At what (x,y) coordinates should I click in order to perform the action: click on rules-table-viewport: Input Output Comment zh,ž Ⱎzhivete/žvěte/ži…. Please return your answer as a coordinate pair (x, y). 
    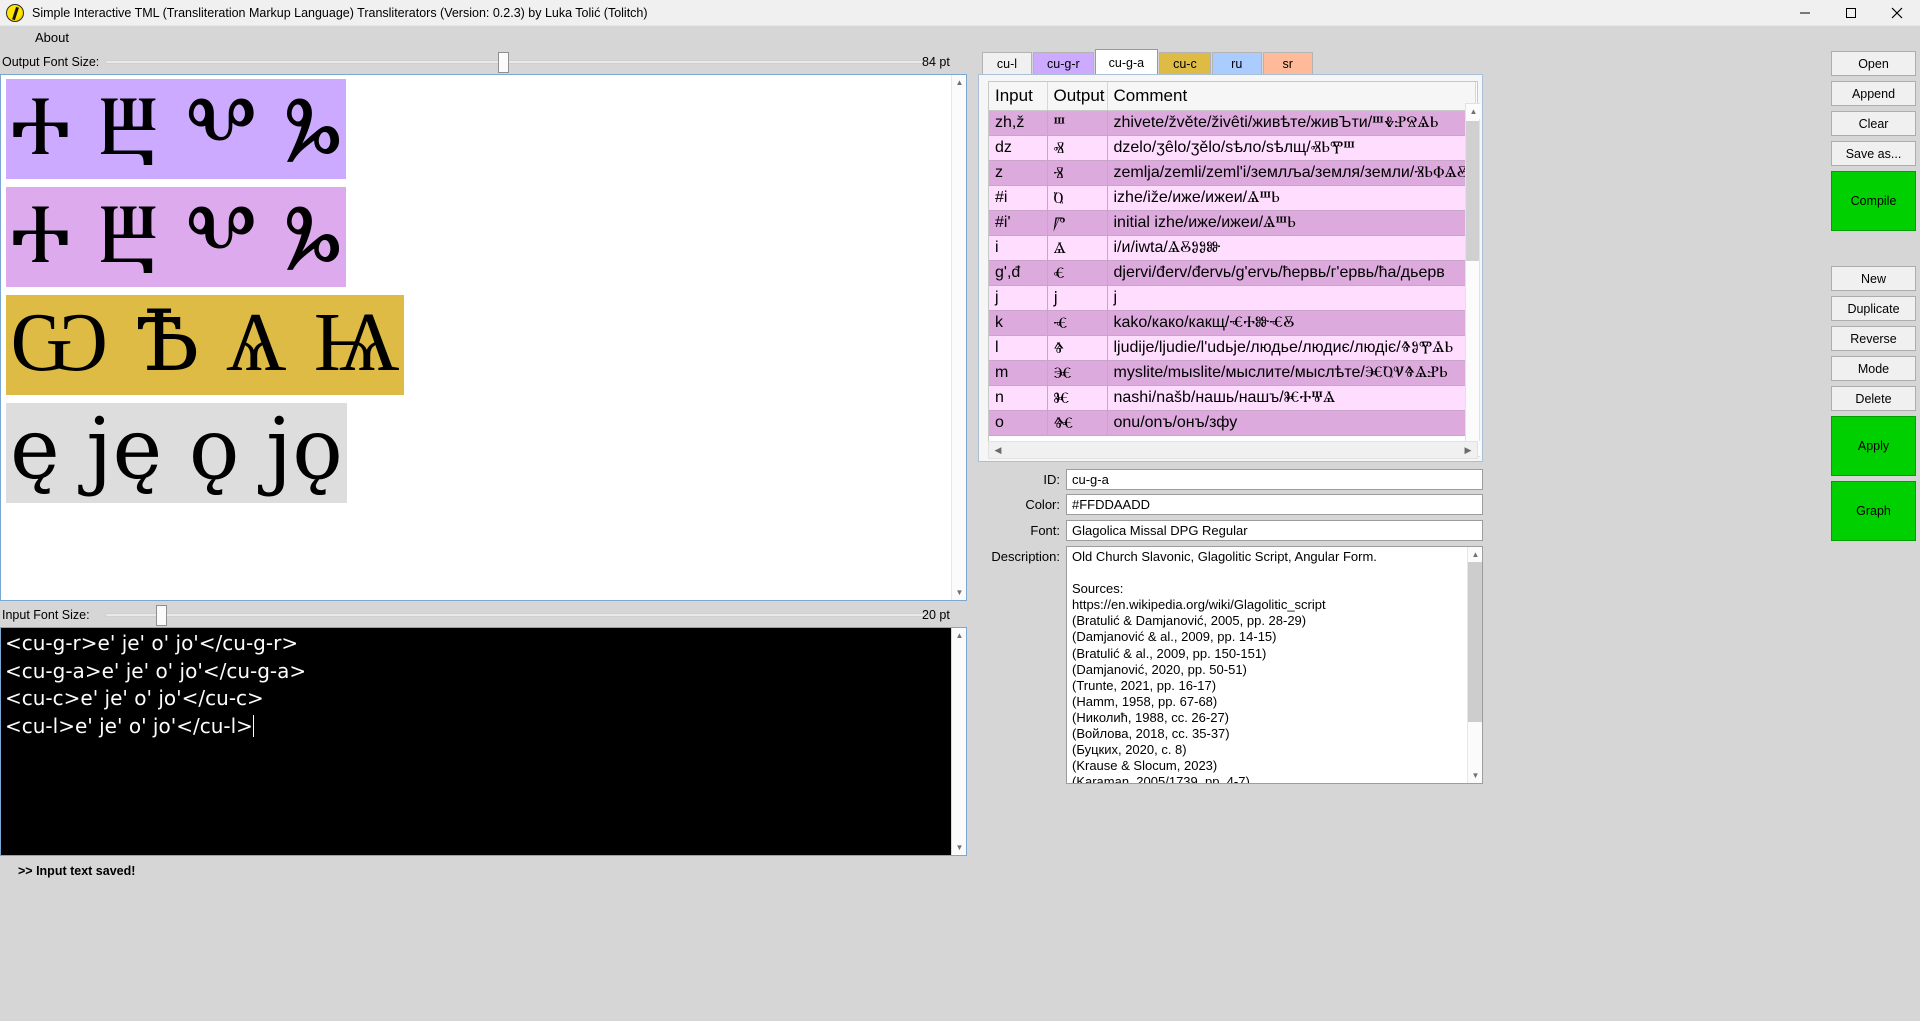
    Looking at the image, I should click on (1233, 269).